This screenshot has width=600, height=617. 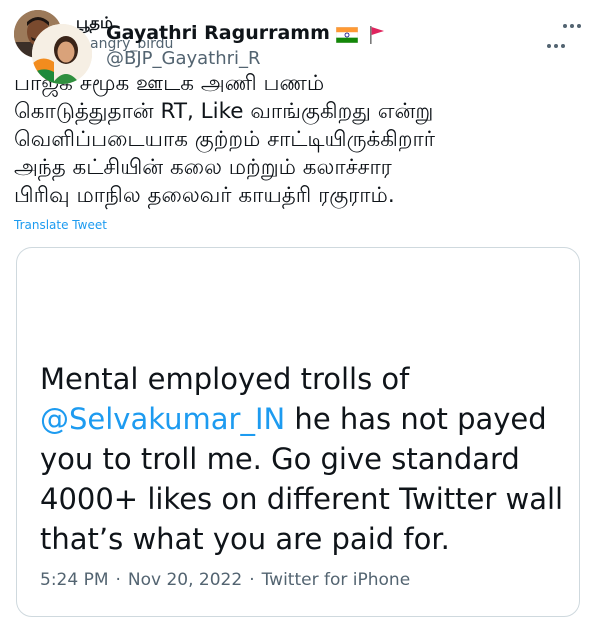 What do you see at coordinates (169, 83) in the screenshot?
I see `tweet-line: பாஜக சமூக ஊடக அணி பணம்` at bounding box center [169, 83].